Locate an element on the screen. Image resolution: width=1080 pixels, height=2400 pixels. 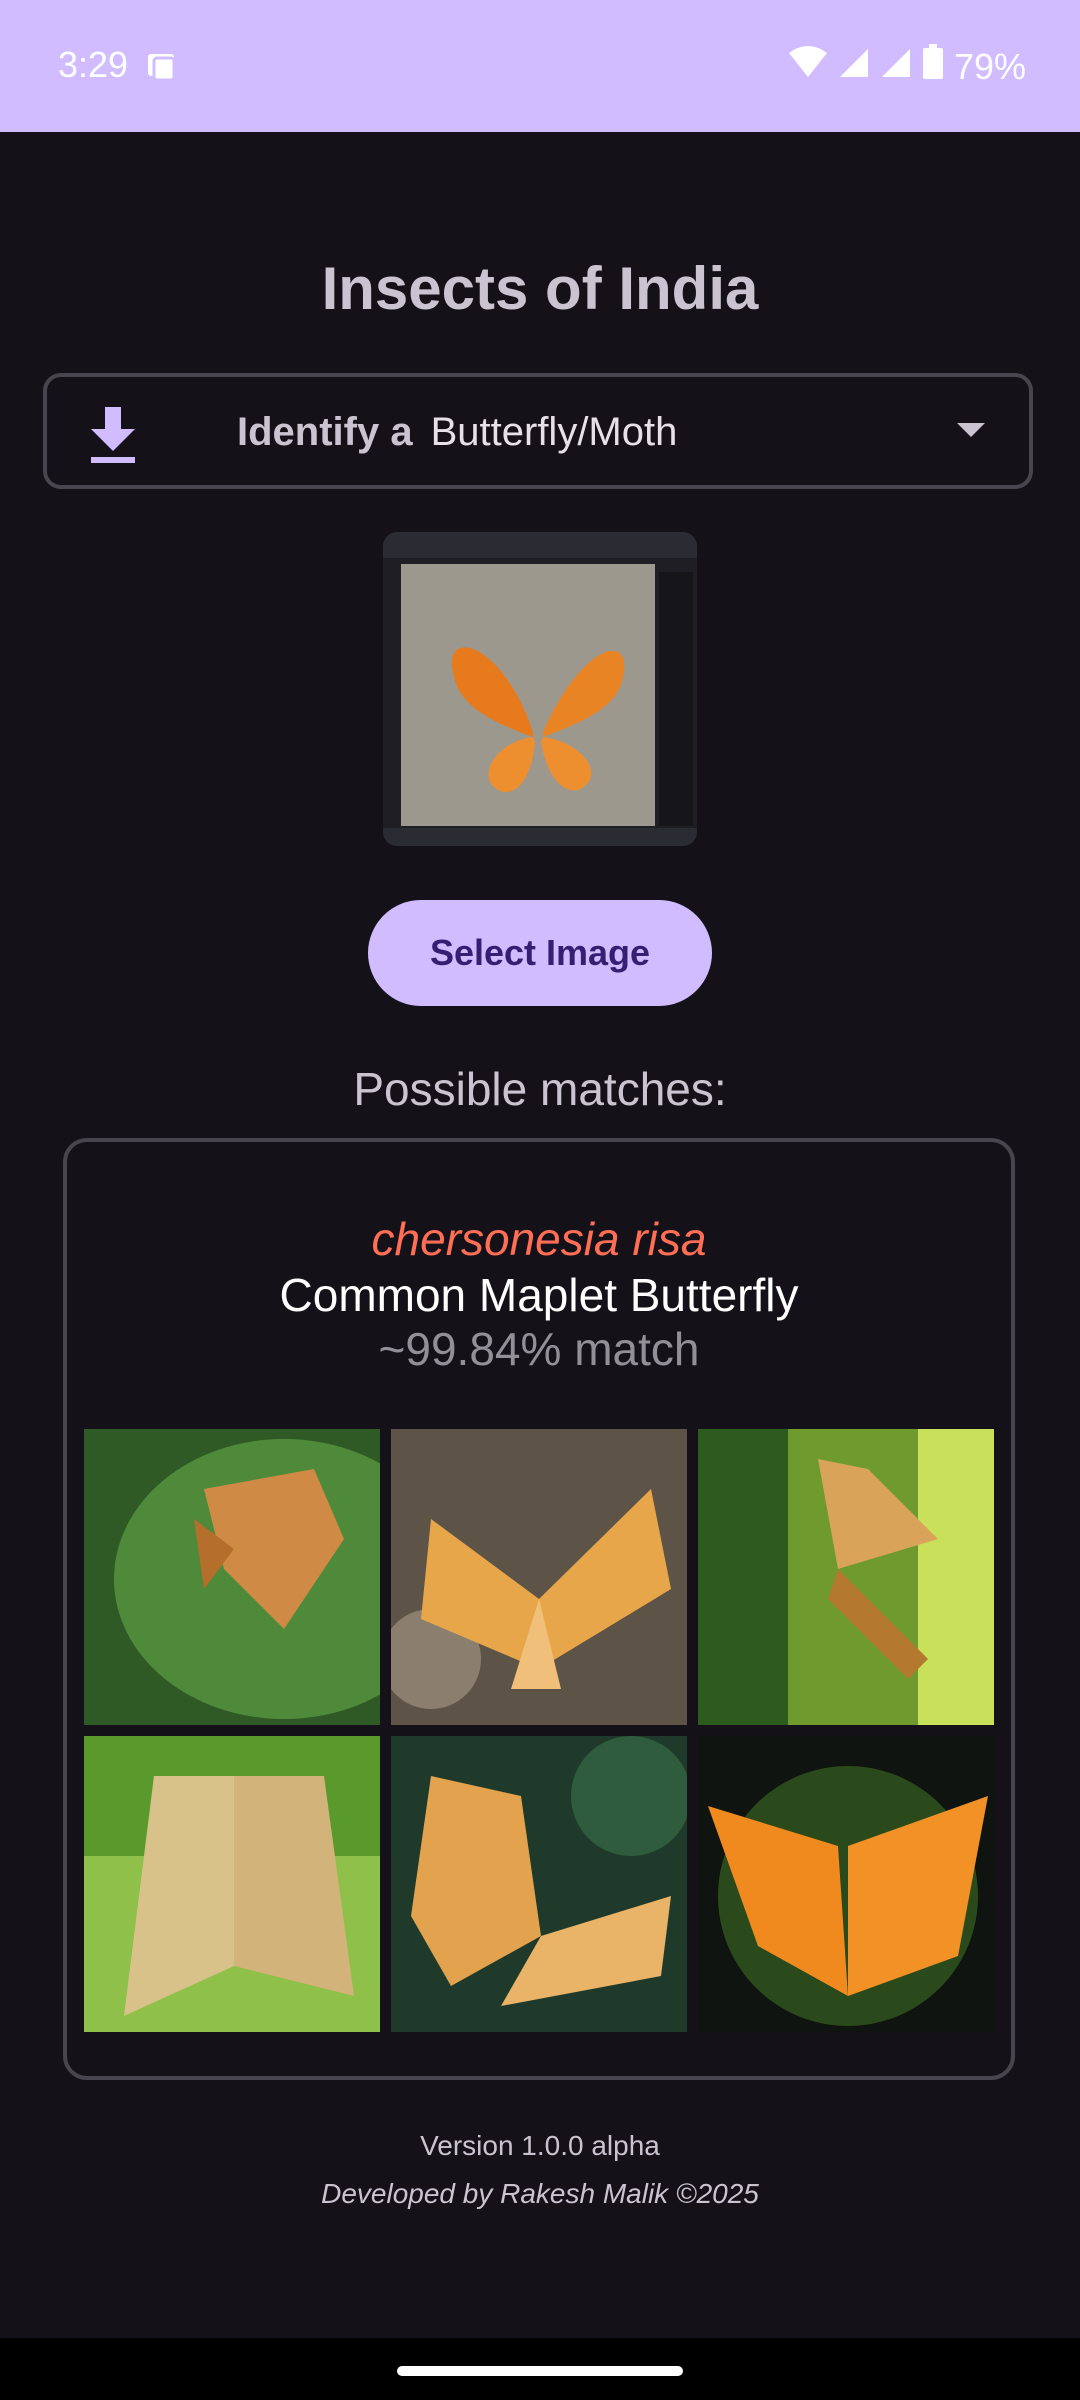
home-gesture-handle is located at coordinates (540, 2371).